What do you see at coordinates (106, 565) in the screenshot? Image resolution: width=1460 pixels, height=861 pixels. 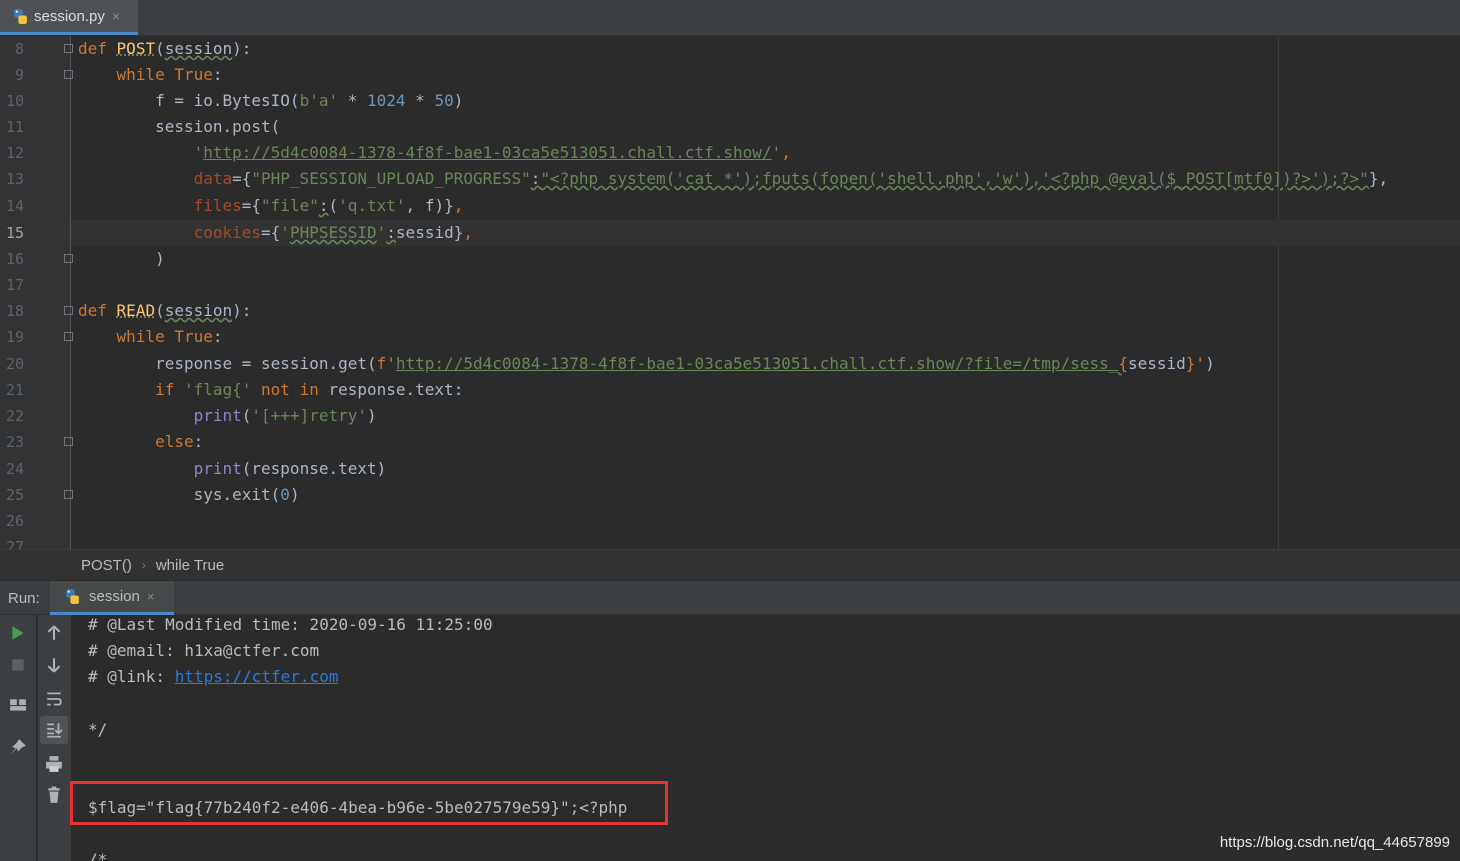 I see `breadcrumb-item-post: POST()` at bounding box center [106, 565].